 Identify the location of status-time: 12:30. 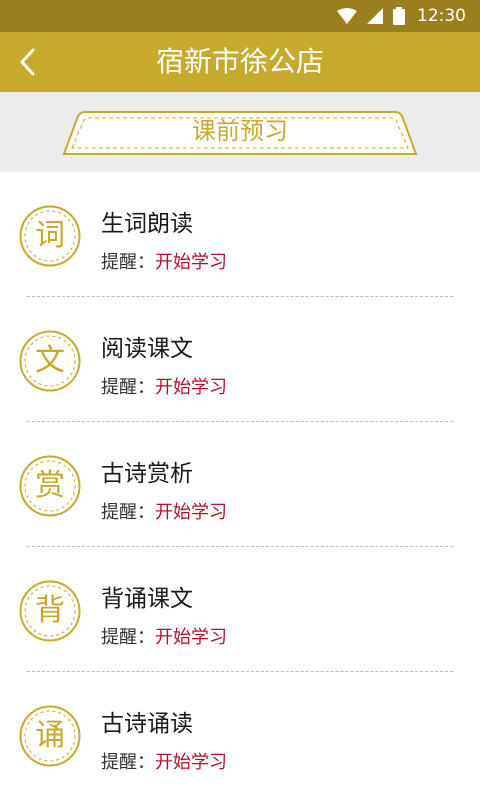
(441, 16).